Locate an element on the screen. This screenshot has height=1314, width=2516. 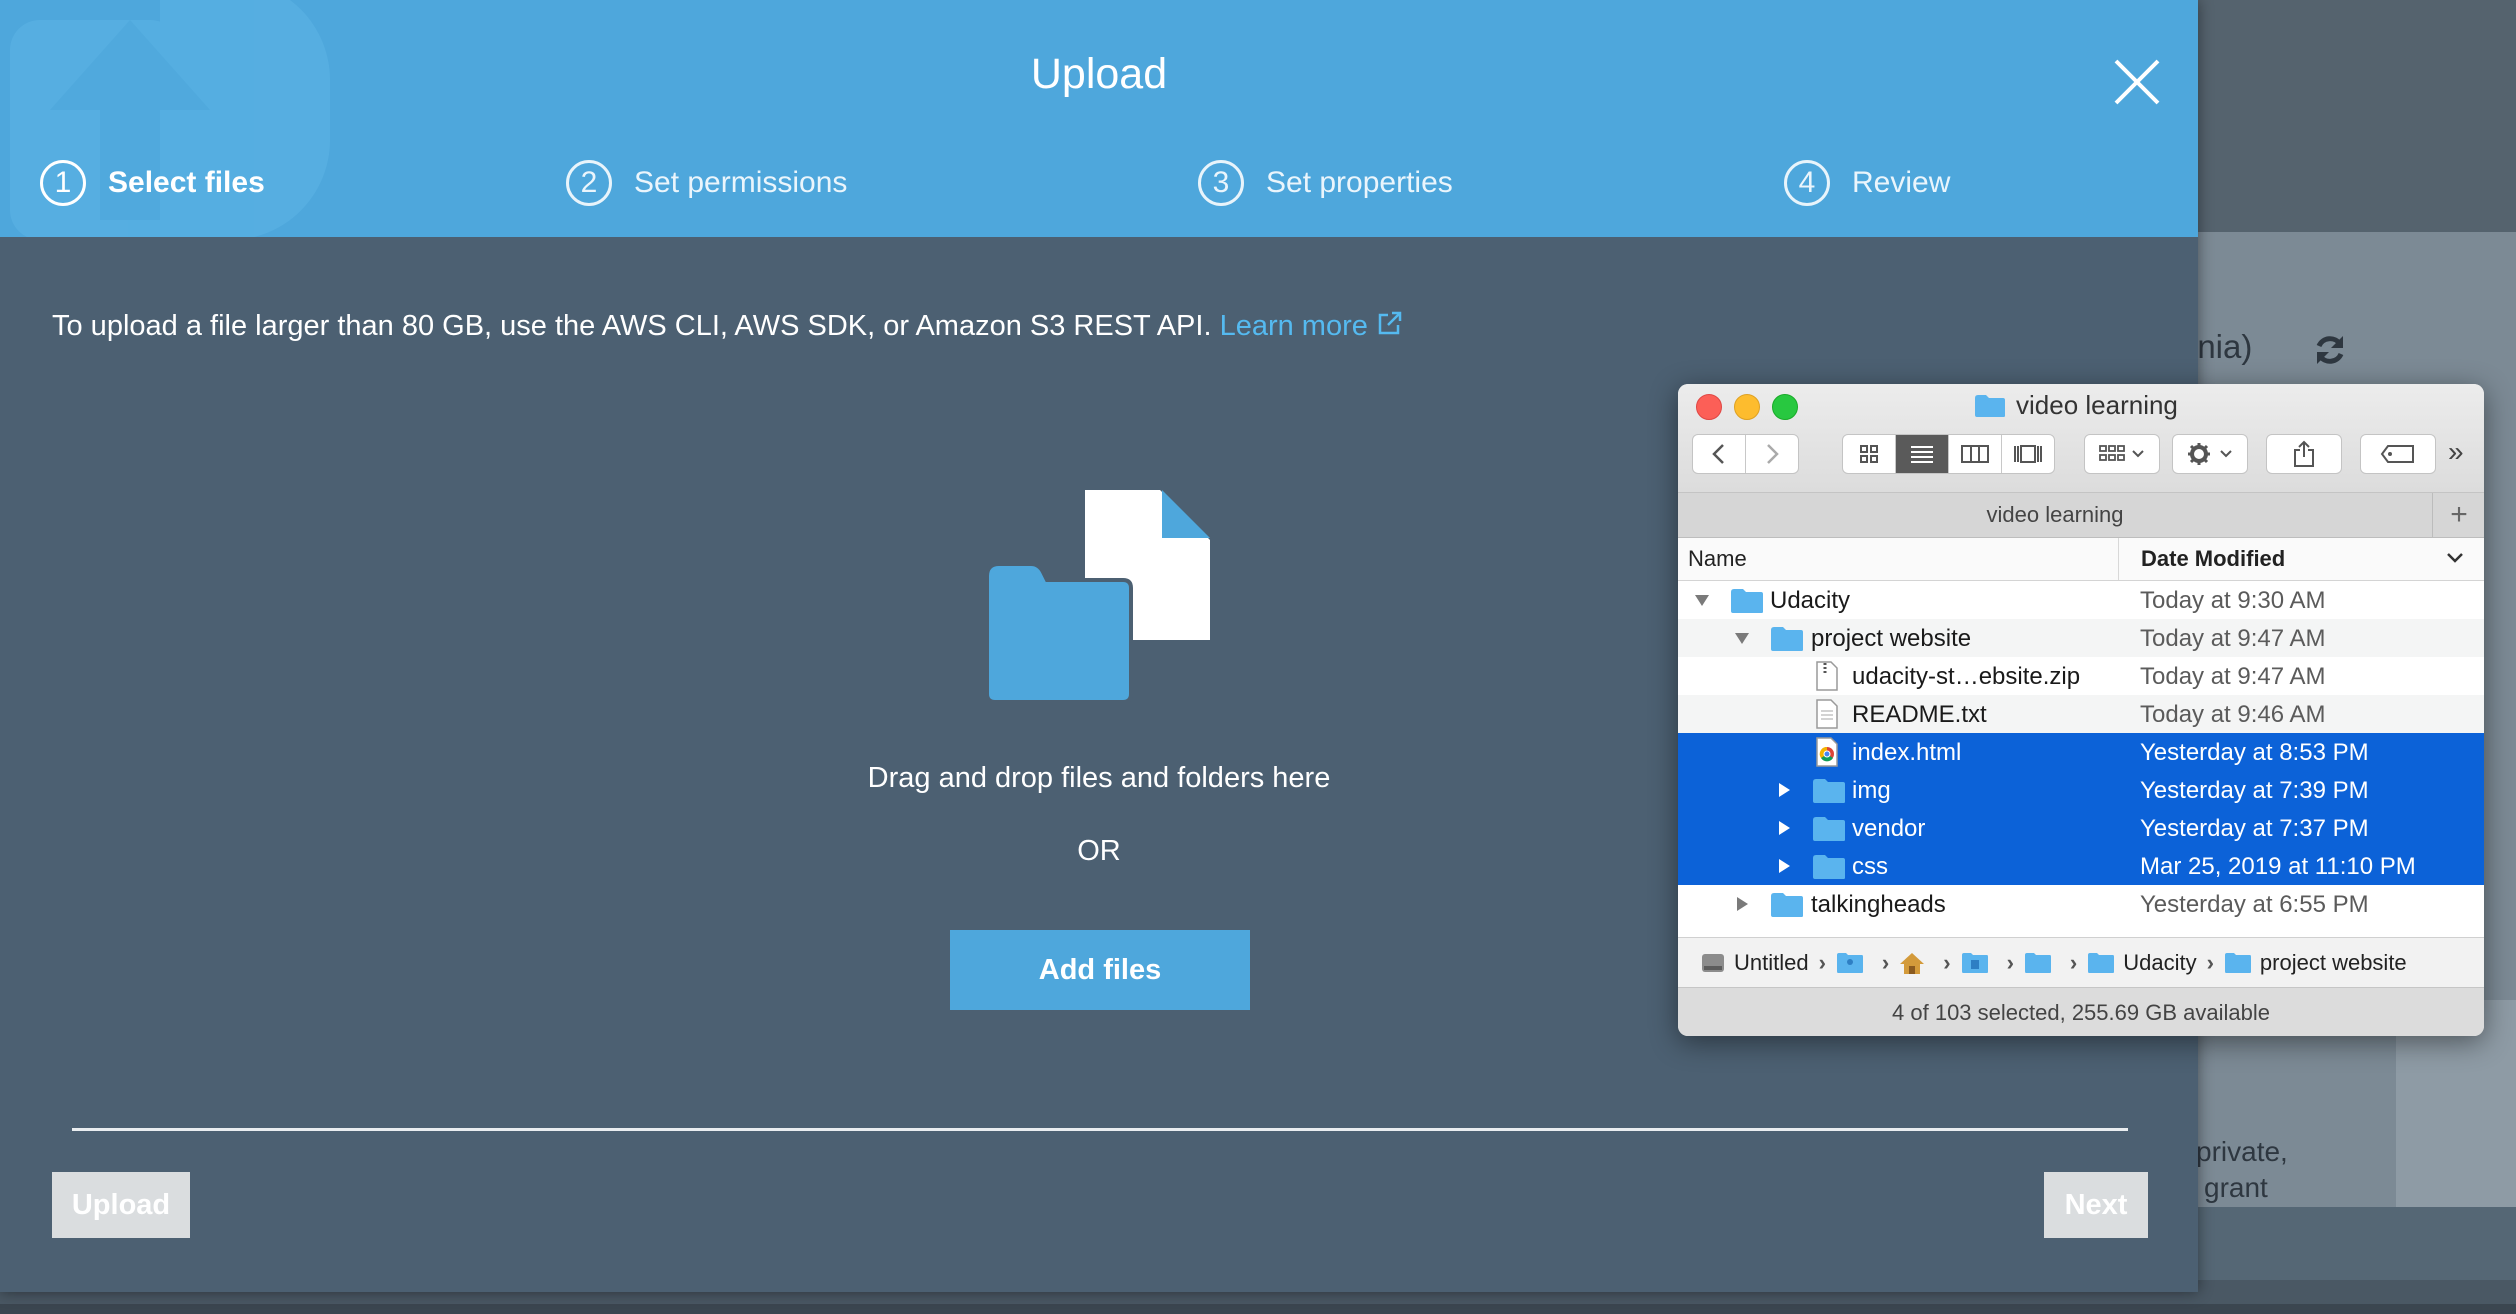
path-label-udacity: Udacity is located at coordinates (2160, 962).